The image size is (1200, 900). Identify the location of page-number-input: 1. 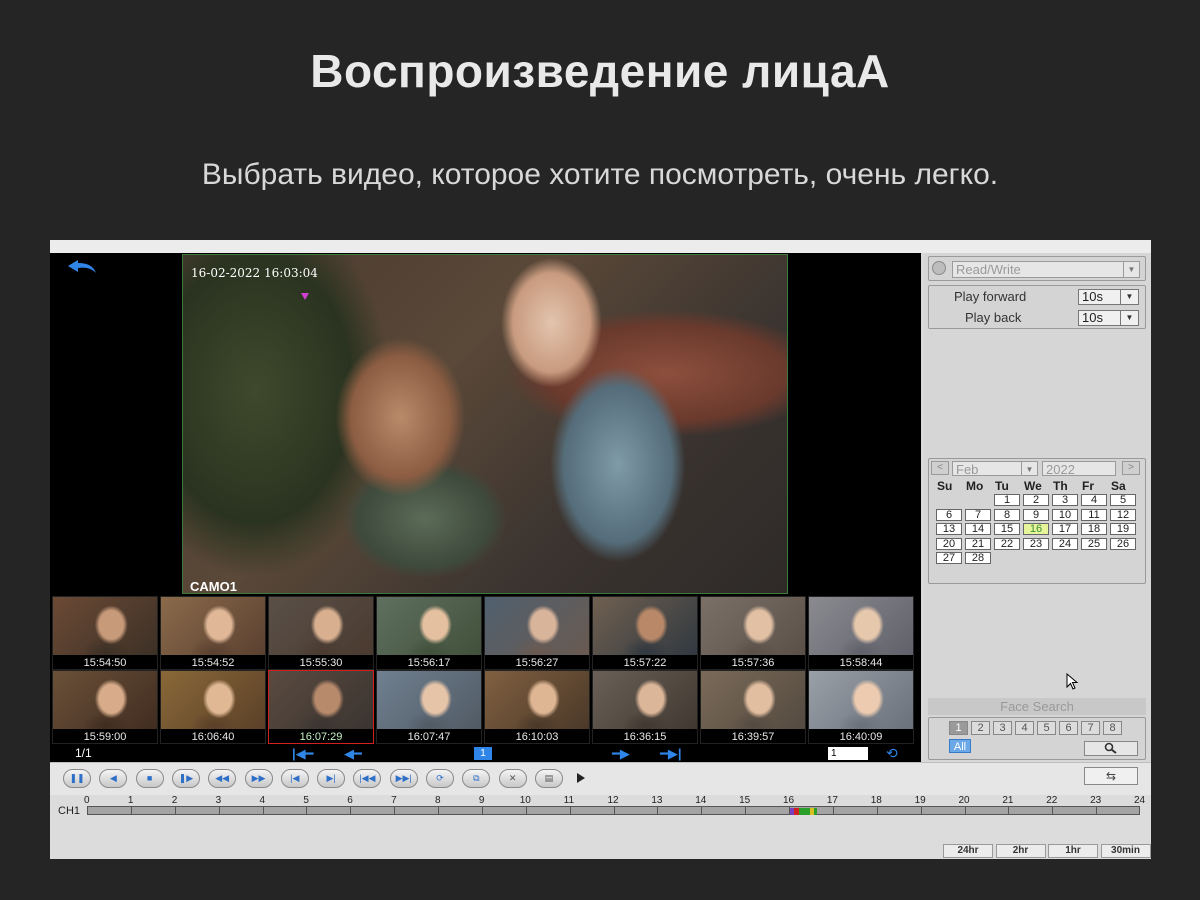
(848, 753).